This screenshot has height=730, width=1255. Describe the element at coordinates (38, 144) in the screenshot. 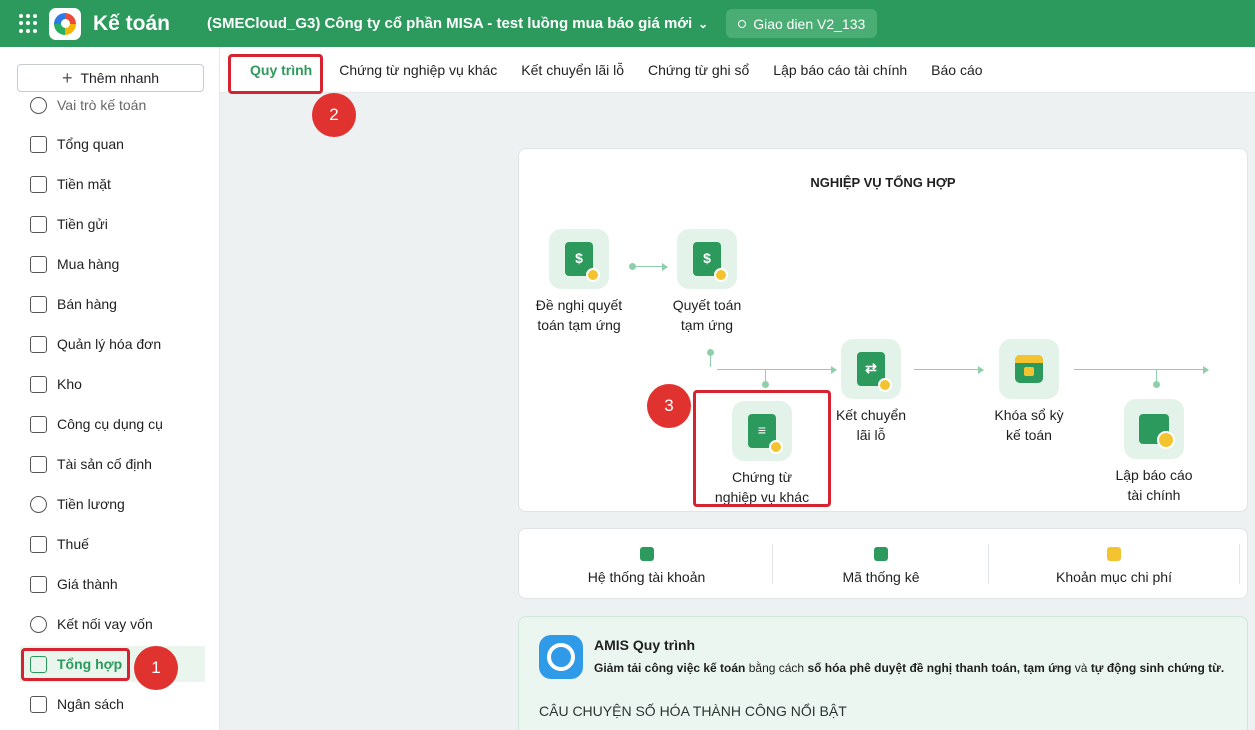

I see `dashboard-icon` at that location.